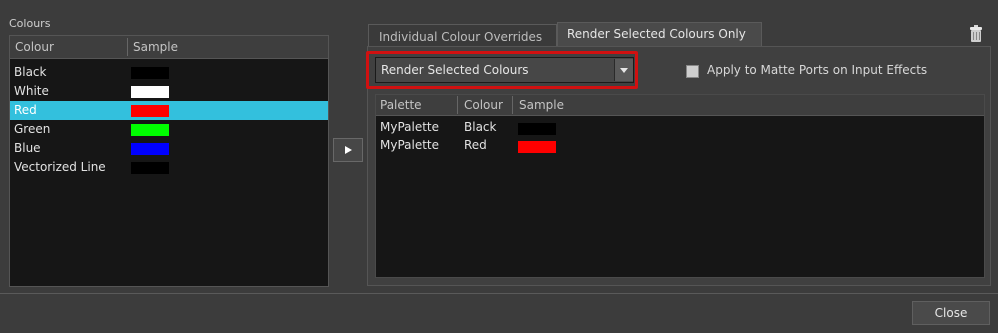 The width and height of the screenshot is (998, 333). I want to click on apply-to-matte-ports-checkbox, so click(692, 71).